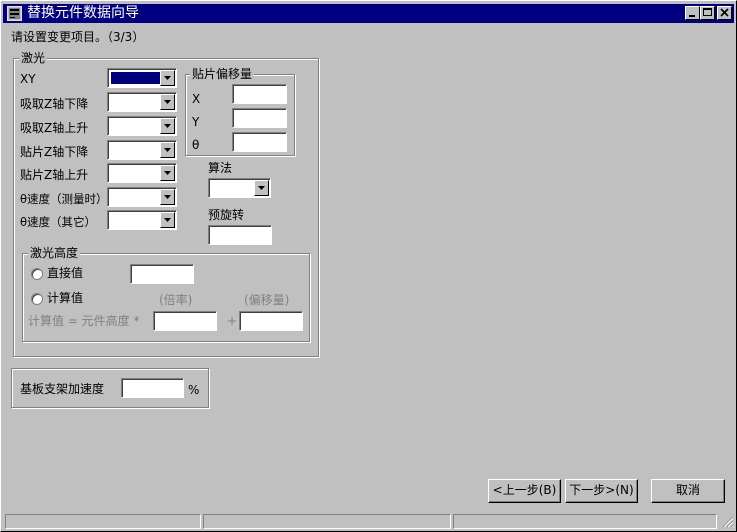  What do you see at coordinates (142, 102) in the screenshot?
I see `pick-z-down-combo` at bounding box center [142, 102].